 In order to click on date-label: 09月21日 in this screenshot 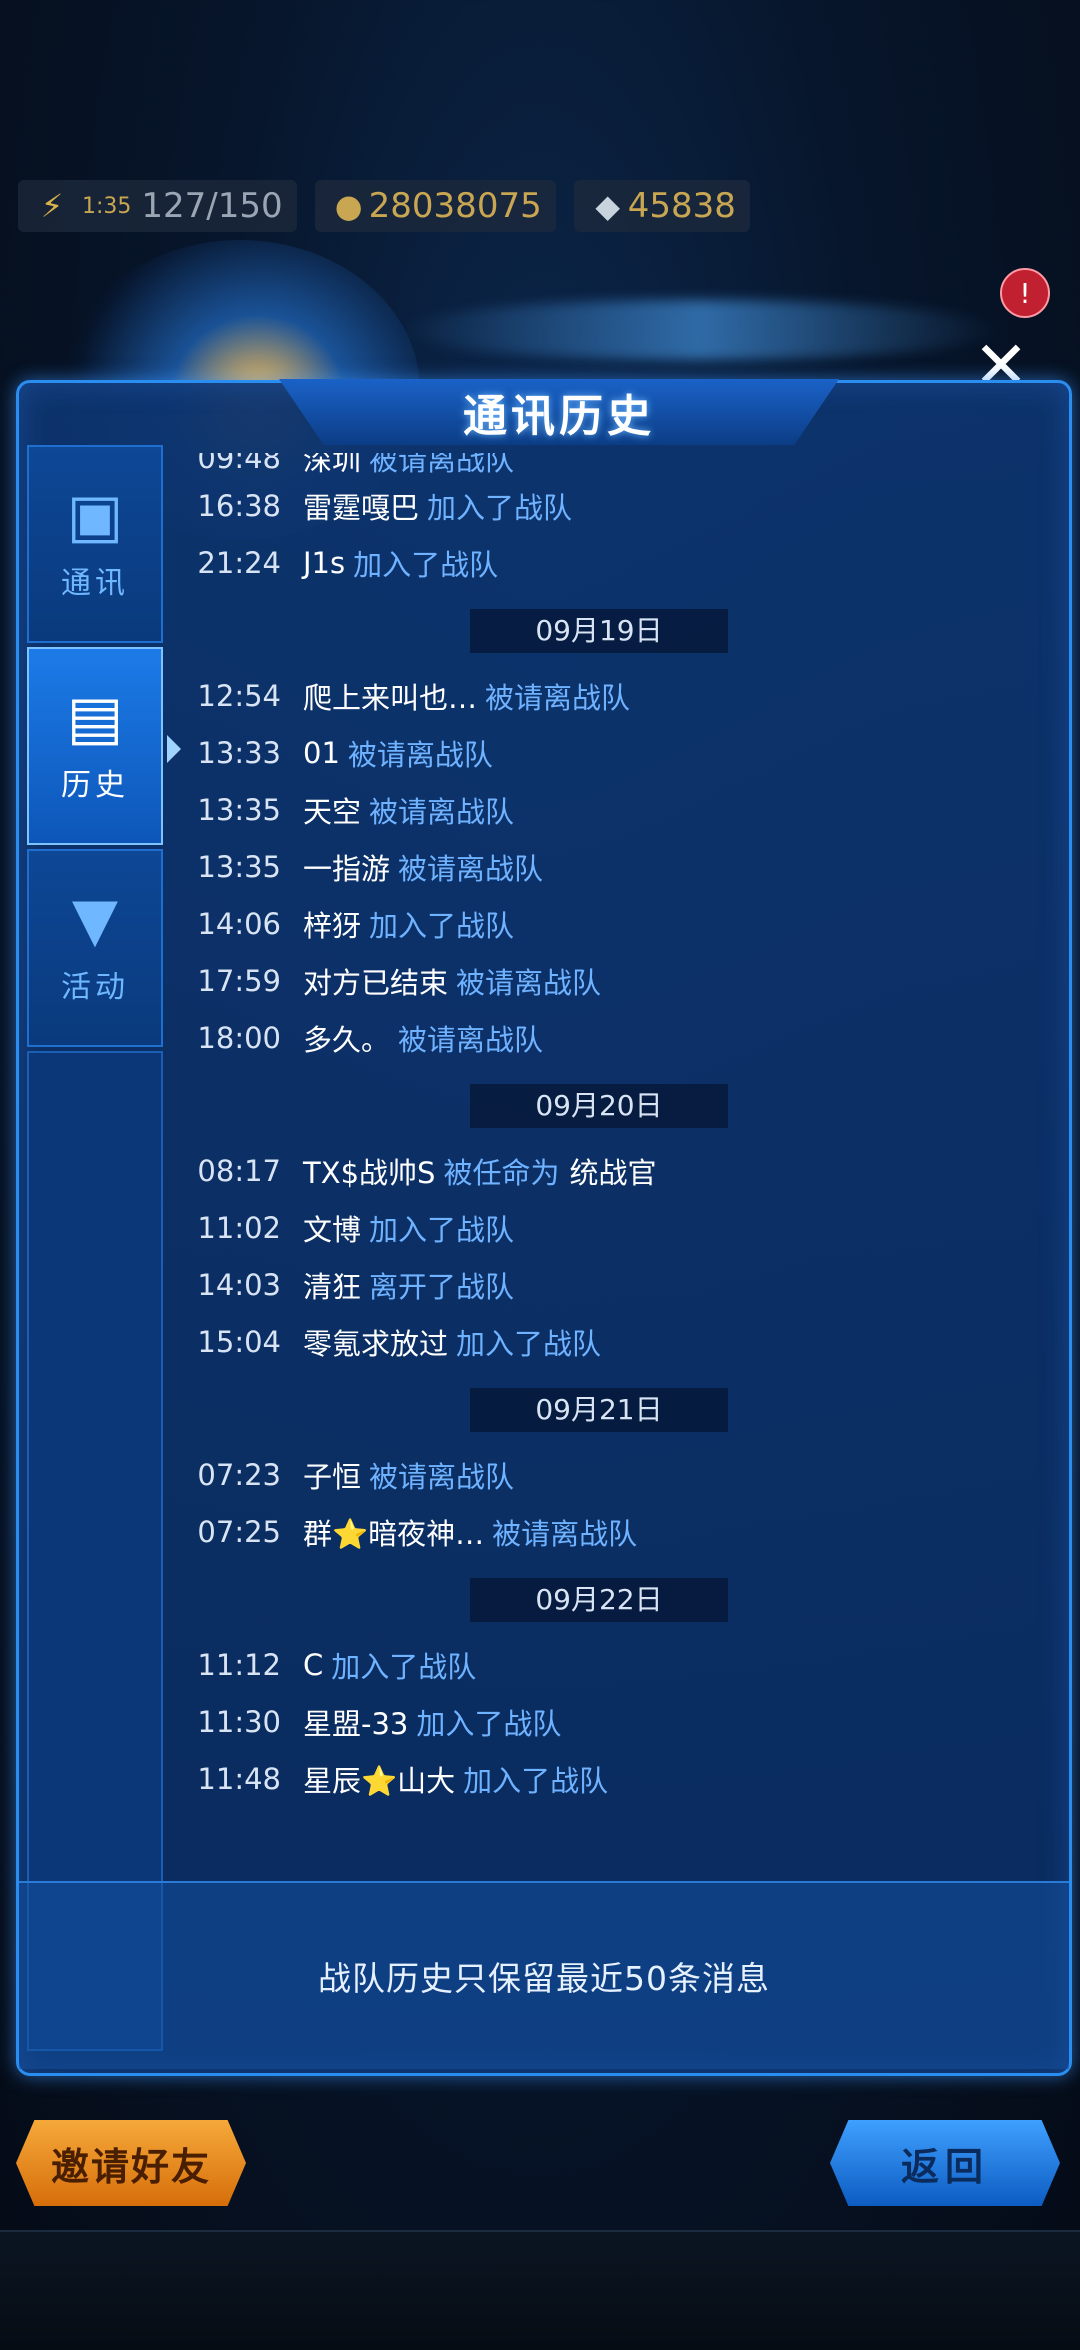, I will do `click(599, 1410)`.